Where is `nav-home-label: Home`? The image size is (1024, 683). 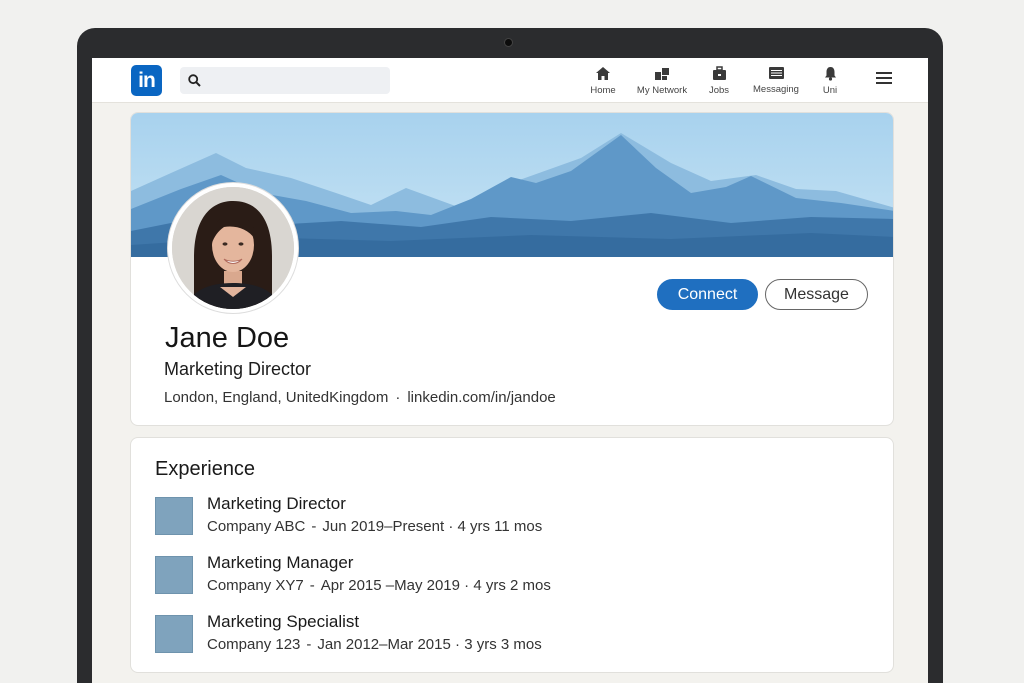 nav-home-label: Home is located at coordinates (603, 90).